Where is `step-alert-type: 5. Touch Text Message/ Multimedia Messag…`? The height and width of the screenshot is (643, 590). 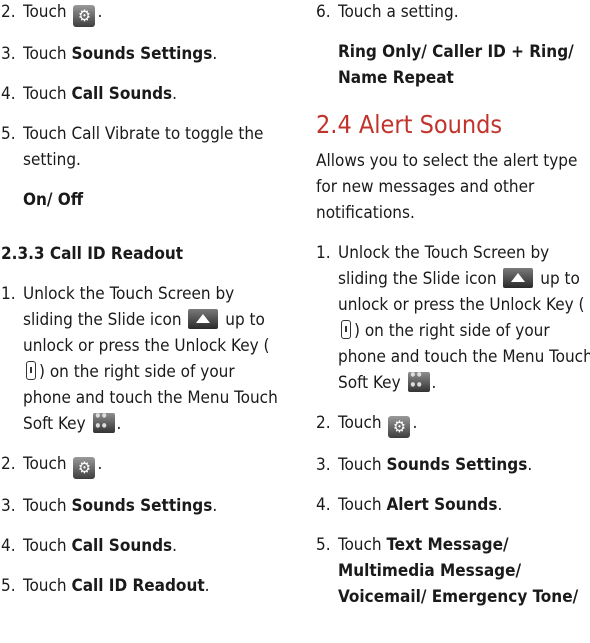 step-alert-type: 5. Touch Text Message/ Multimedia Messag… is located at coordinates (453, 571).